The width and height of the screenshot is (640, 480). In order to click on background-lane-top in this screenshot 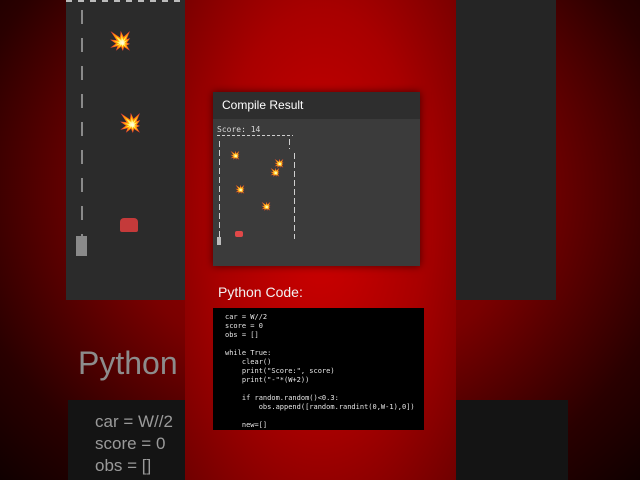, I will do `click(126, 1)`.